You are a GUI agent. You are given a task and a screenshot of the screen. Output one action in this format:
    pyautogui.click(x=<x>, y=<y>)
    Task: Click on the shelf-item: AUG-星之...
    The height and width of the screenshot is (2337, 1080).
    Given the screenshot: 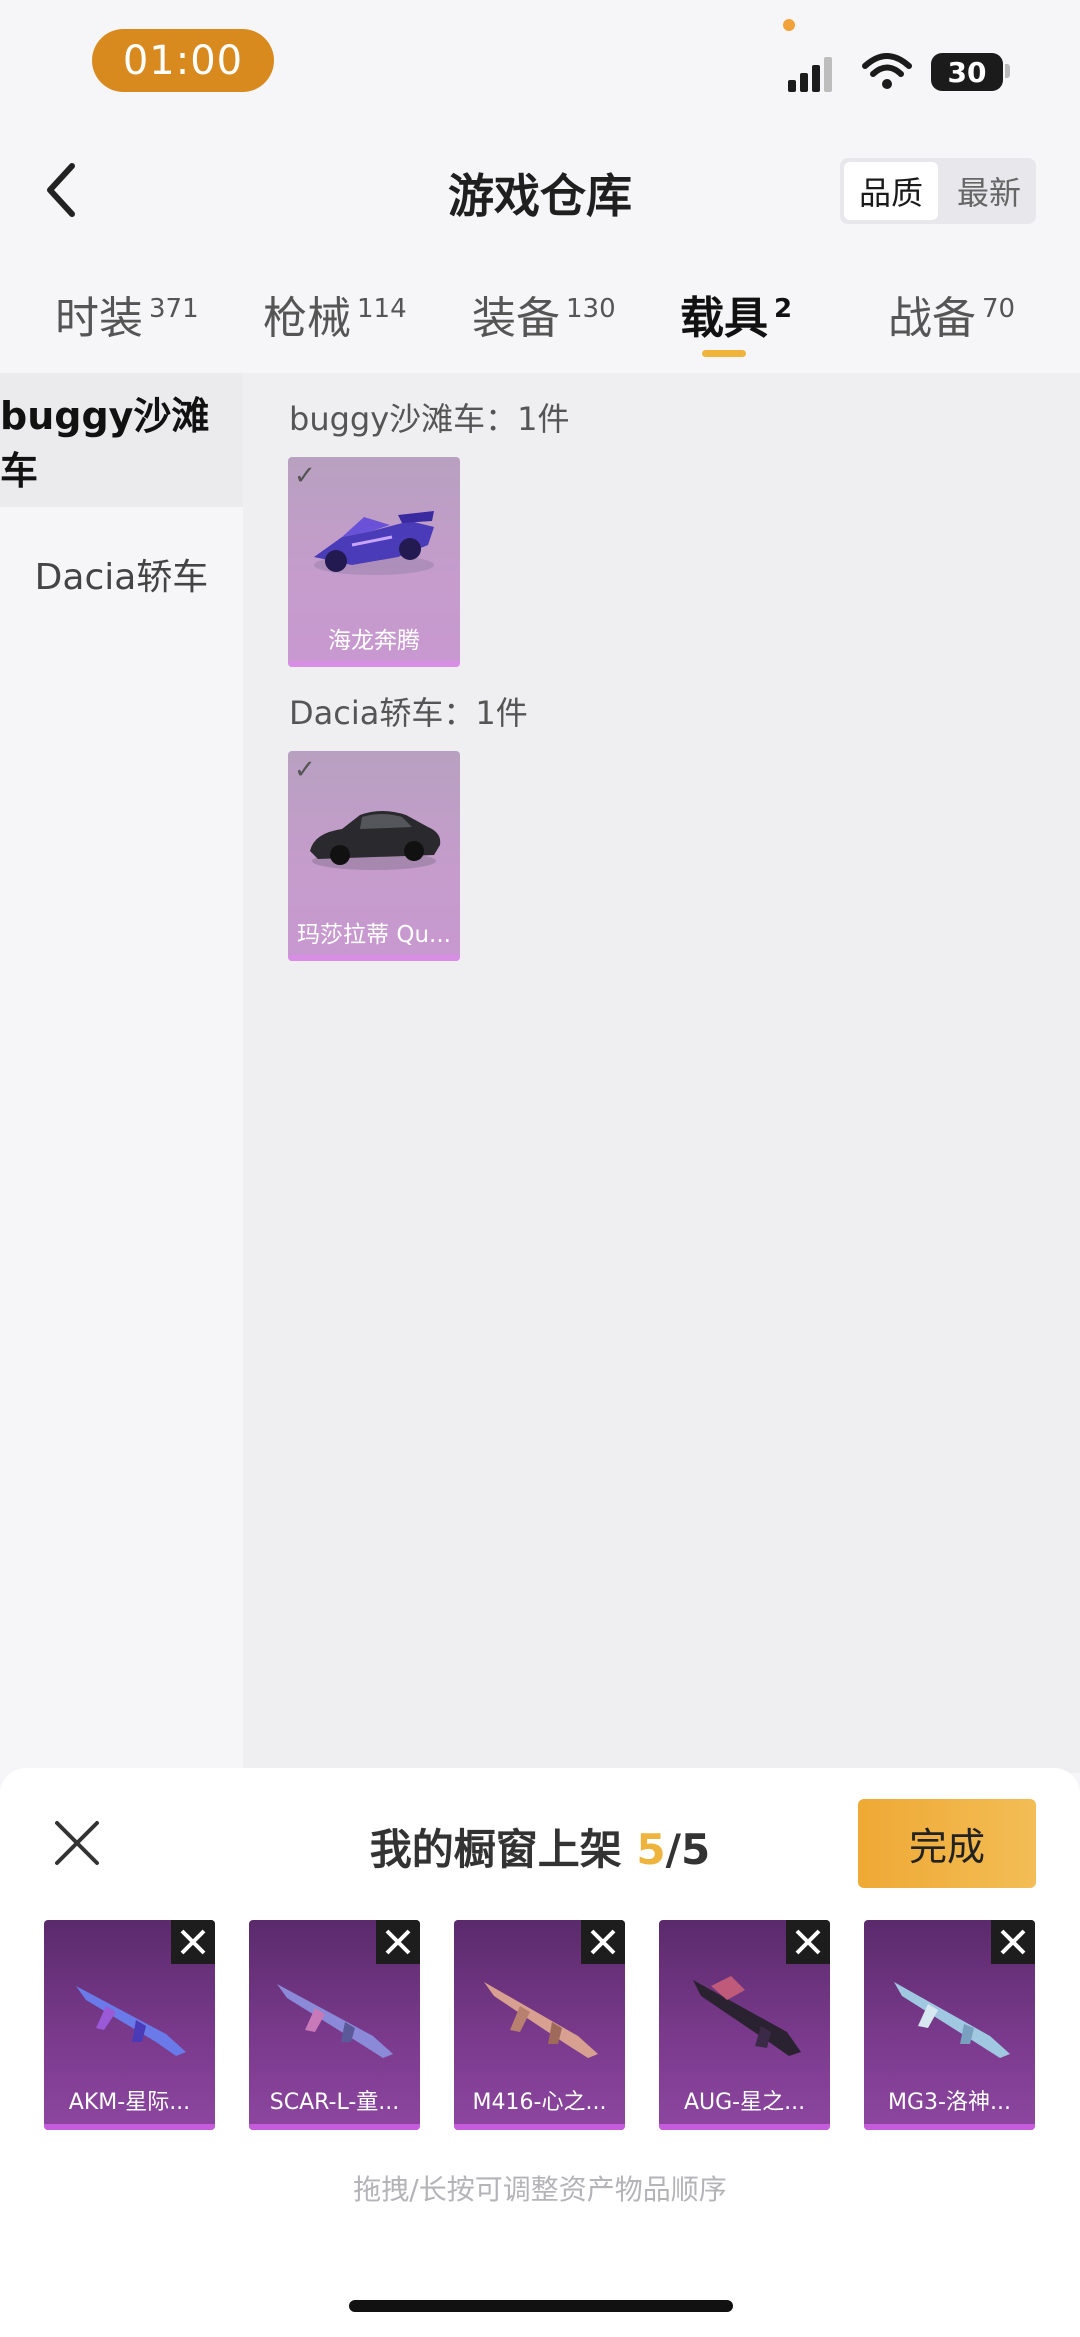 What is the action you would take?
    pyautogui.click(x=744, y=2025)
    